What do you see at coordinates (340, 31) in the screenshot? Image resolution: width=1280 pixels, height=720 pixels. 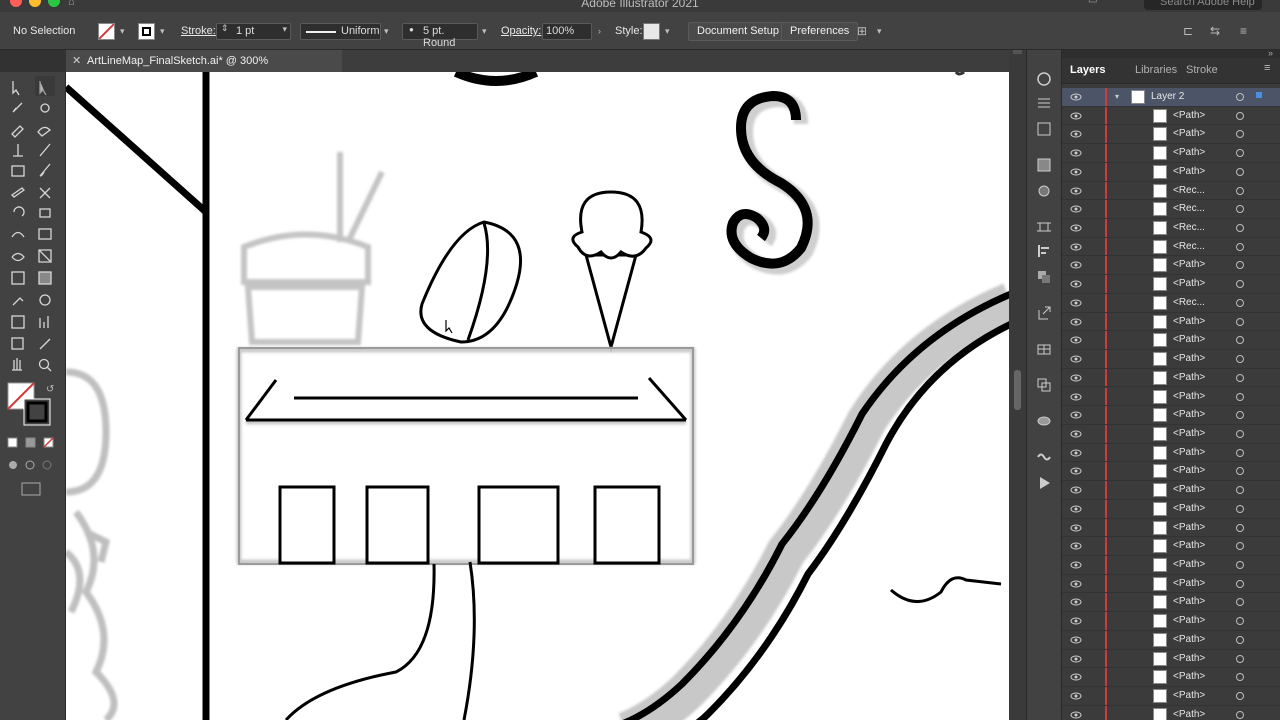 I see `variable-width-profile: Uniform` at bounding box center [340, 31].